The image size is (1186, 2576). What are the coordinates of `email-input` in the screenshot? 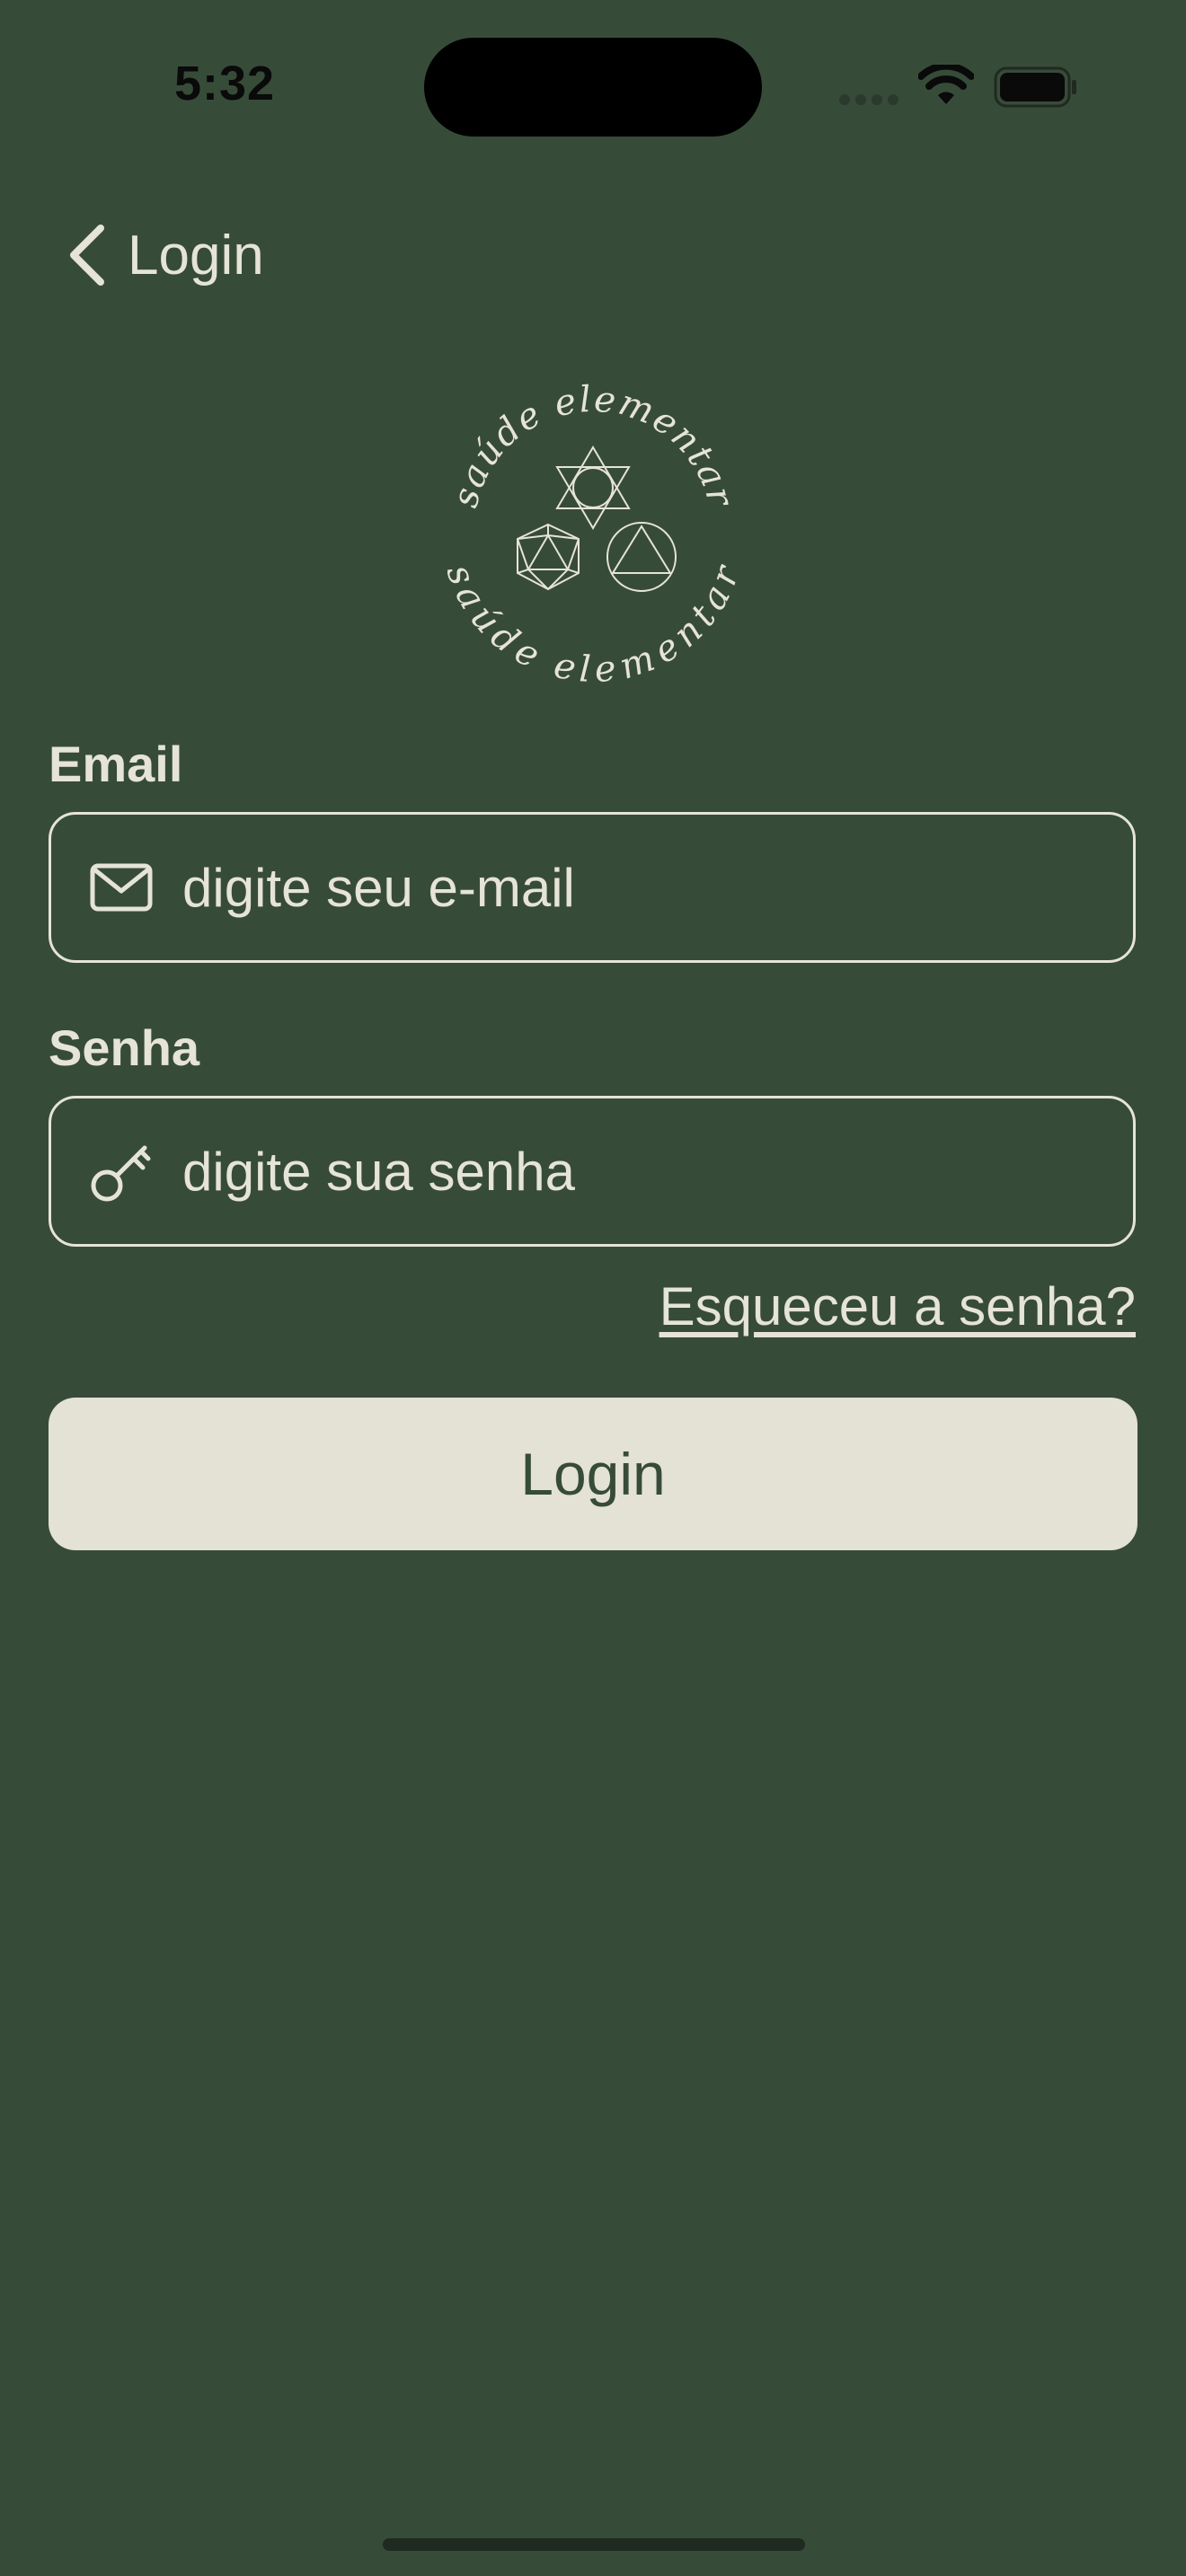 It's located at (657, 887).